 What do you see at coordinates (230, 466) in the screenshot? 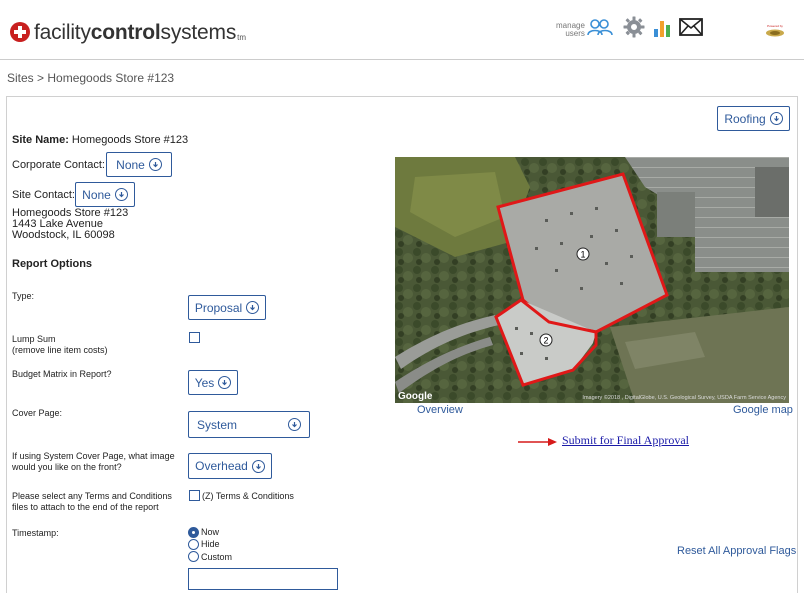
I see `cover-image-dropdown: Overhead` at bounding box center [230, 466].